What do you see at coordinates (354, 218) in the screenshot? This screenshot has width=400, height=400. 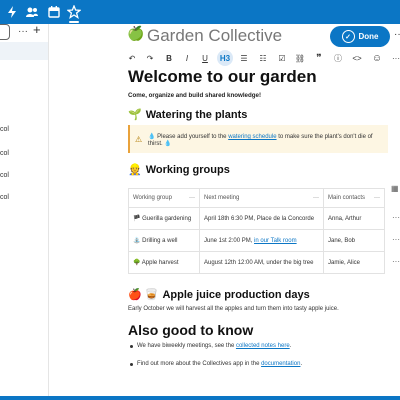 I see `table-cell: Anna, Arthur` at bounding box center [354, 218].